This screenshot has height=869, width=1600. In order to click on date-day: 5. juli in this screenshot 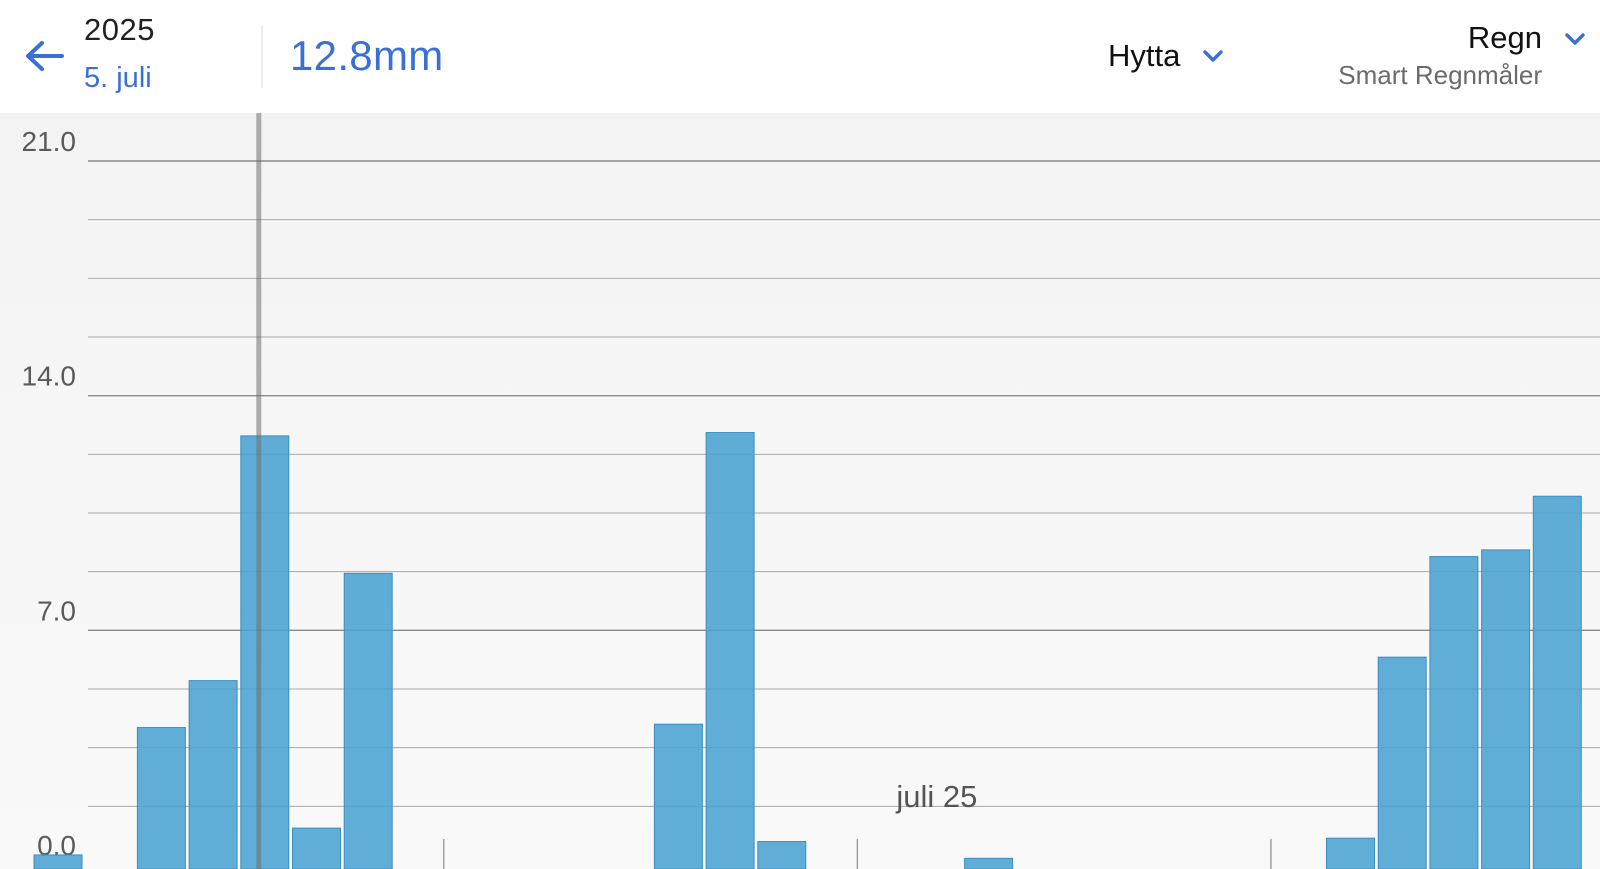, I will do `click(118, 78)`.